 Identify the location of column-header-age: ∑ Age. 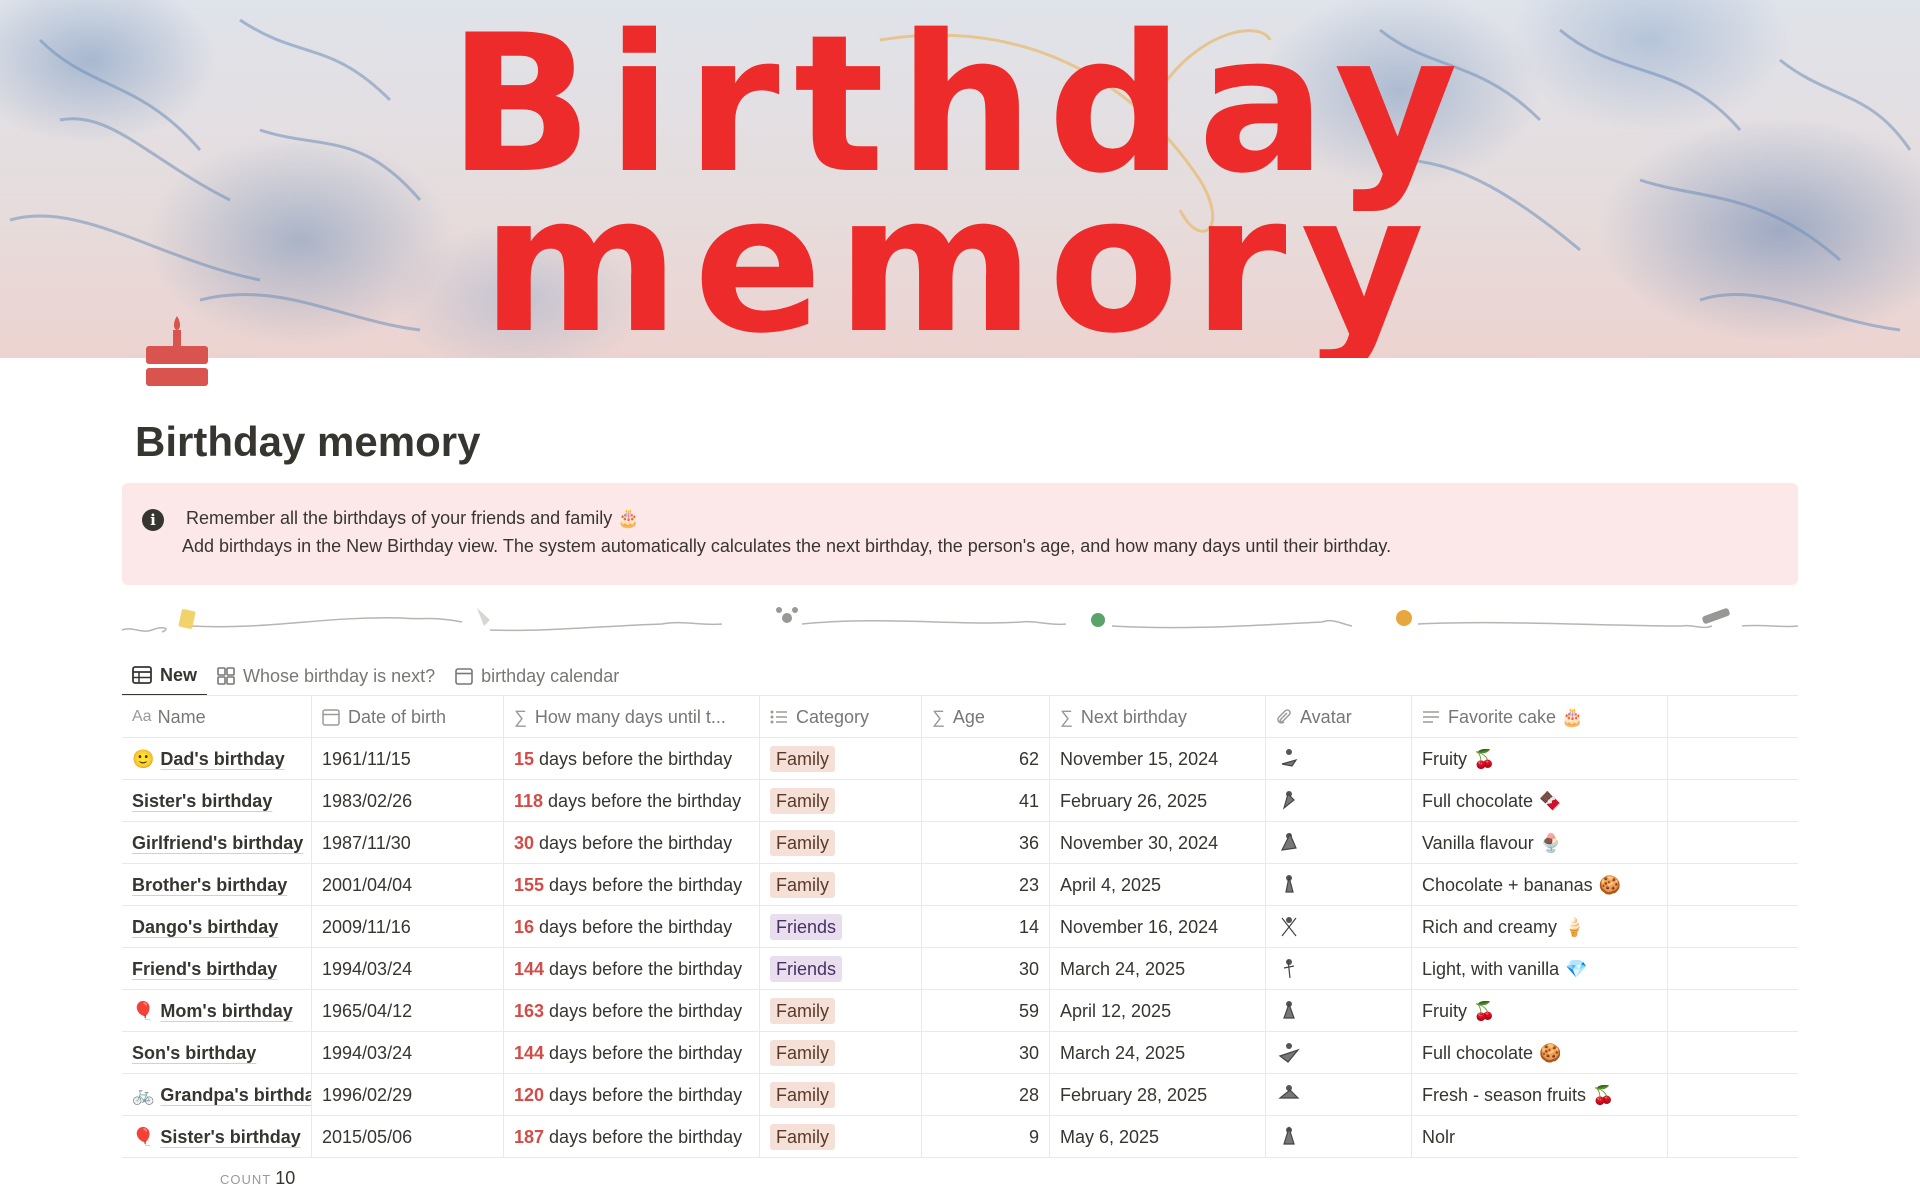
(986, 717).